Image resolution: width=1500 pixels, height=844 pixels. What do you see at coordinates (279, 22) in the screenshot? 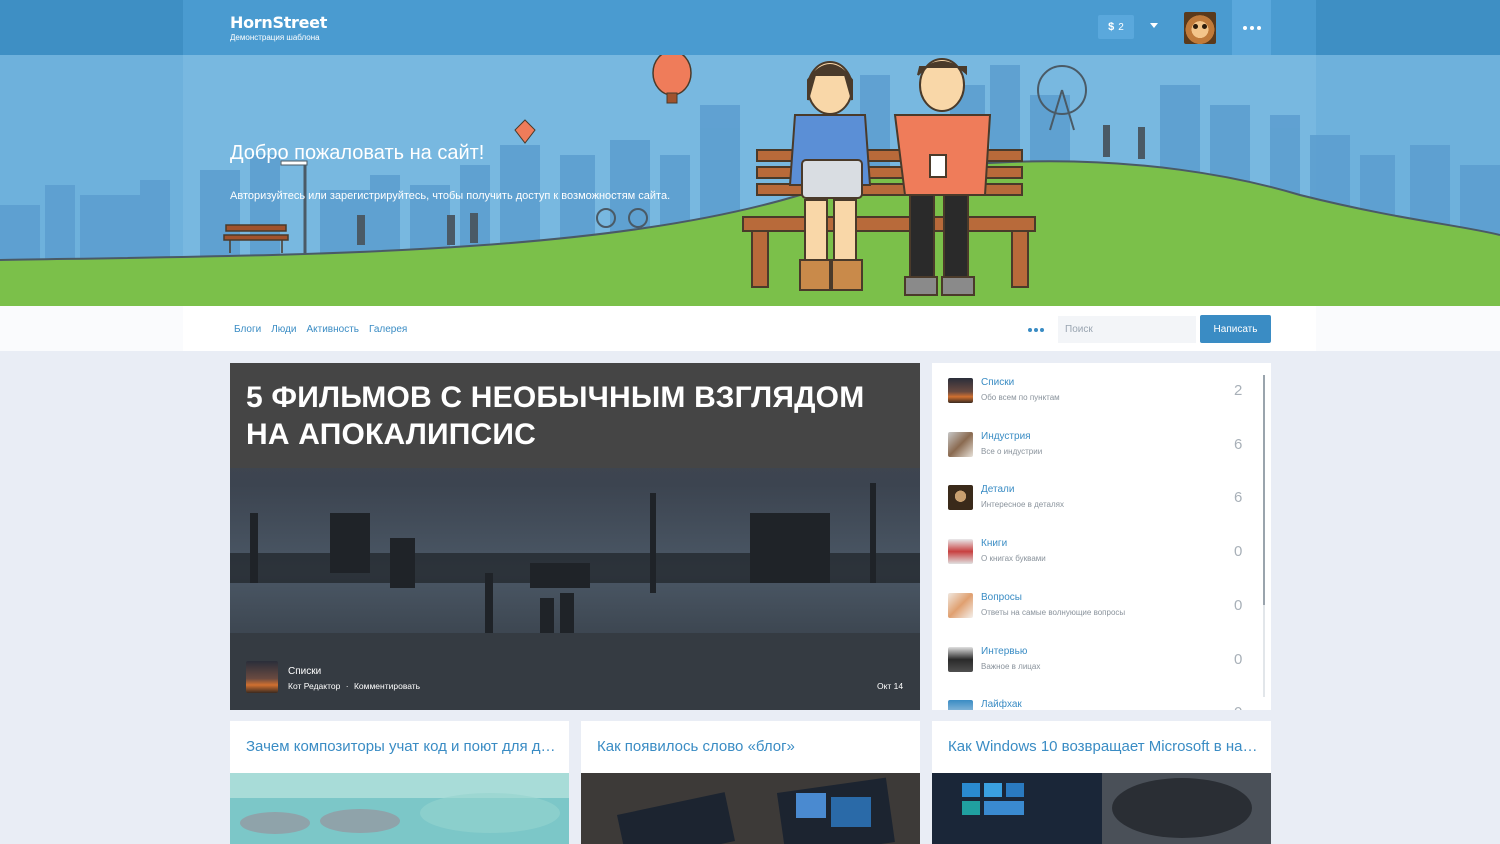
I see `logo-name: HornStreet` at bounding box center [279, 22].